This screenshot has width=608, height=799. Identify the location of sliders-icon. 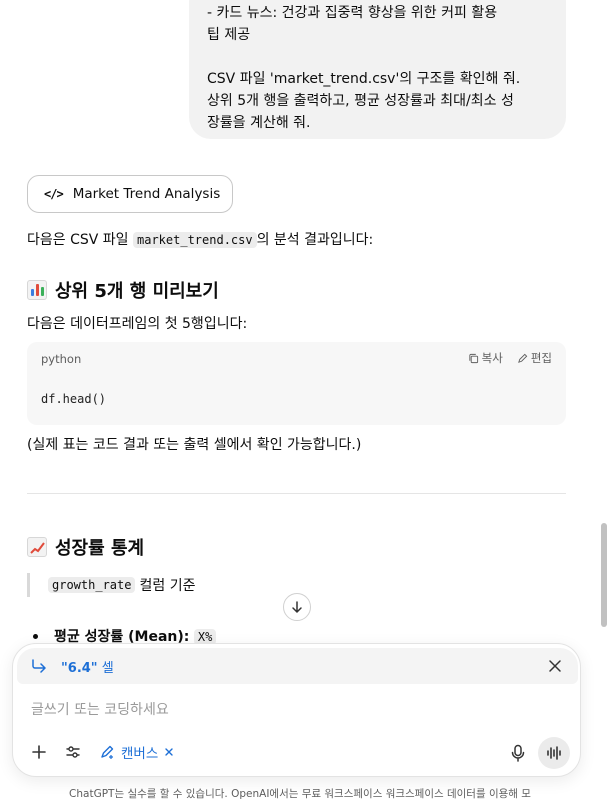
(73, 752).